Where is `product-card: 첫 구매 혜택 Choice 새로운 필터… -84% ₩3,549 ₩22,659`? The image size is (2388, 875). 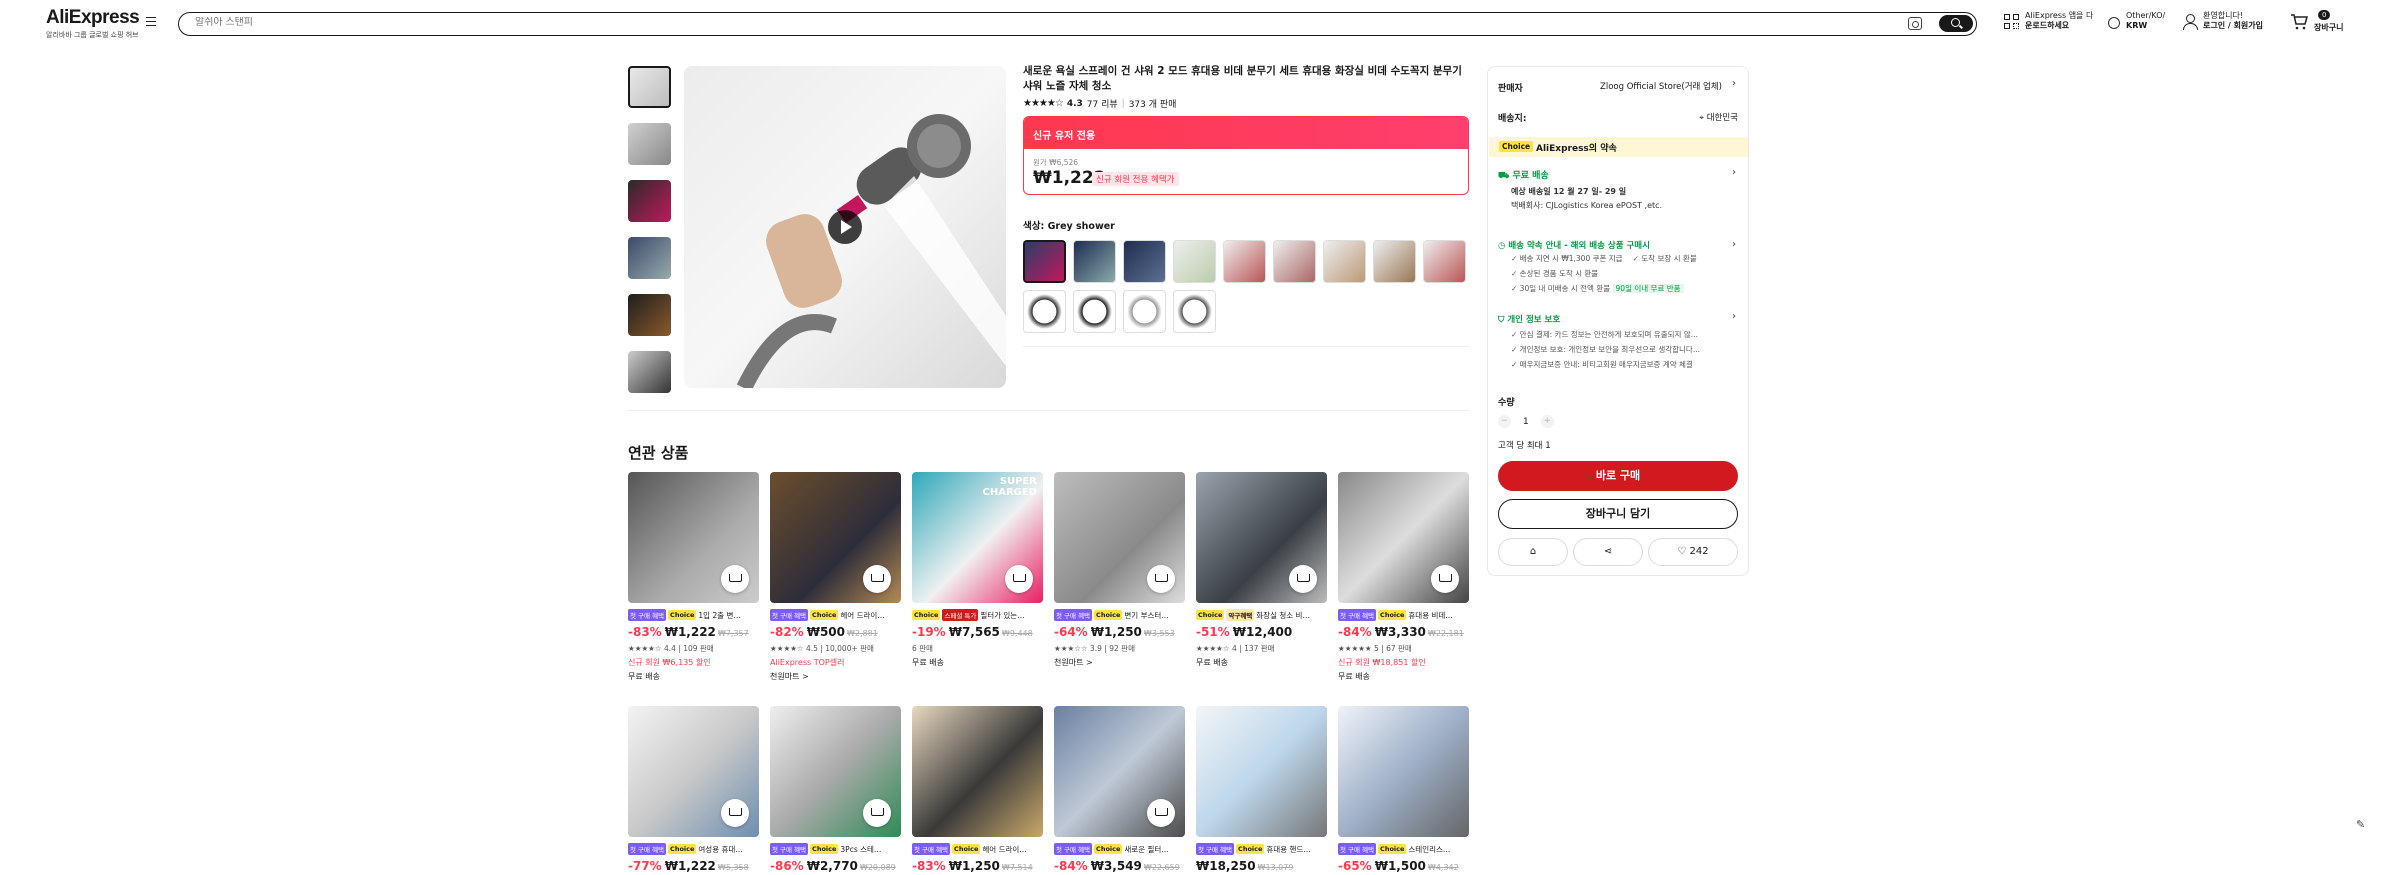 product-card: 첫 구매 혜택 Choice 새로운 필터… -84% ₩3,549 ₩22,659 is located at coordinates (1119, 789).